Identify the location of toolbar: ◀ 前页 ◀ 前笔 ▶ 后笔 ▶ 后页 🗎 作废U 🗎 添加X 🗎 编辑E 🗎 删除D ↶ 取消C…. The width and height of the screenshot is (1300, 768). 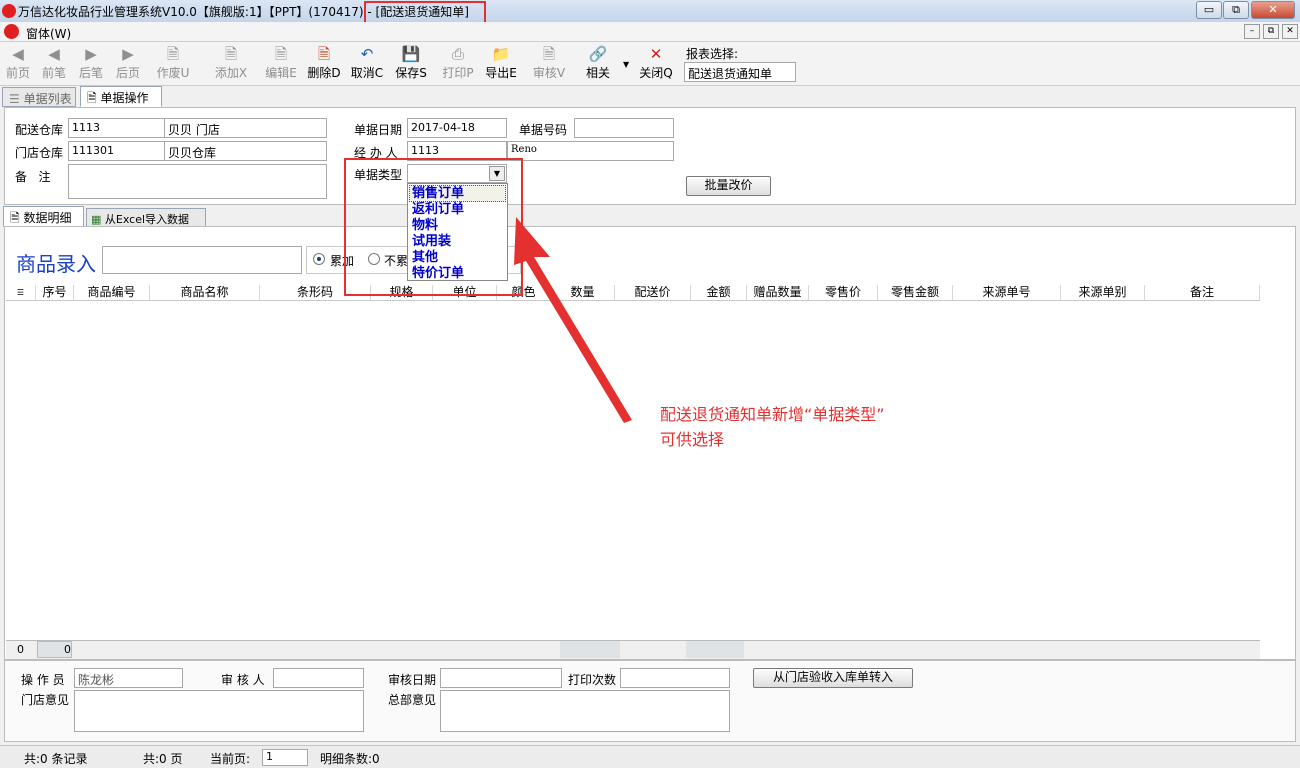
(650, 64).